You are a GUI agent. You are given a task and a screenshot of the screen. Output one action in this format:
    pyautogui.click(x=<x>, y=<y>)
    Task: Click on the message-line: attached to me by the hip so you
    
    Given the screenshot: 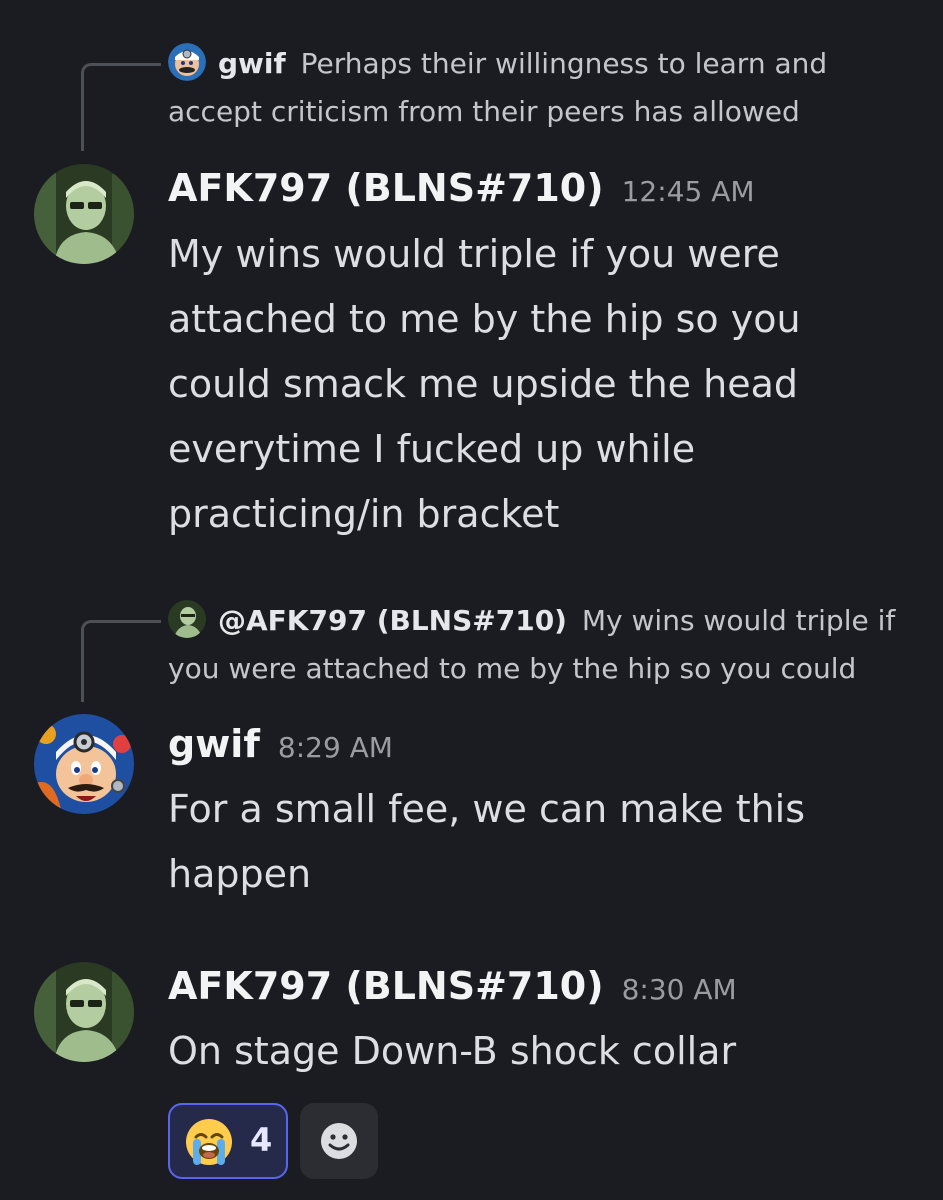 What is the action you would take?
    pyautogui.click(x=484, y=319)
    